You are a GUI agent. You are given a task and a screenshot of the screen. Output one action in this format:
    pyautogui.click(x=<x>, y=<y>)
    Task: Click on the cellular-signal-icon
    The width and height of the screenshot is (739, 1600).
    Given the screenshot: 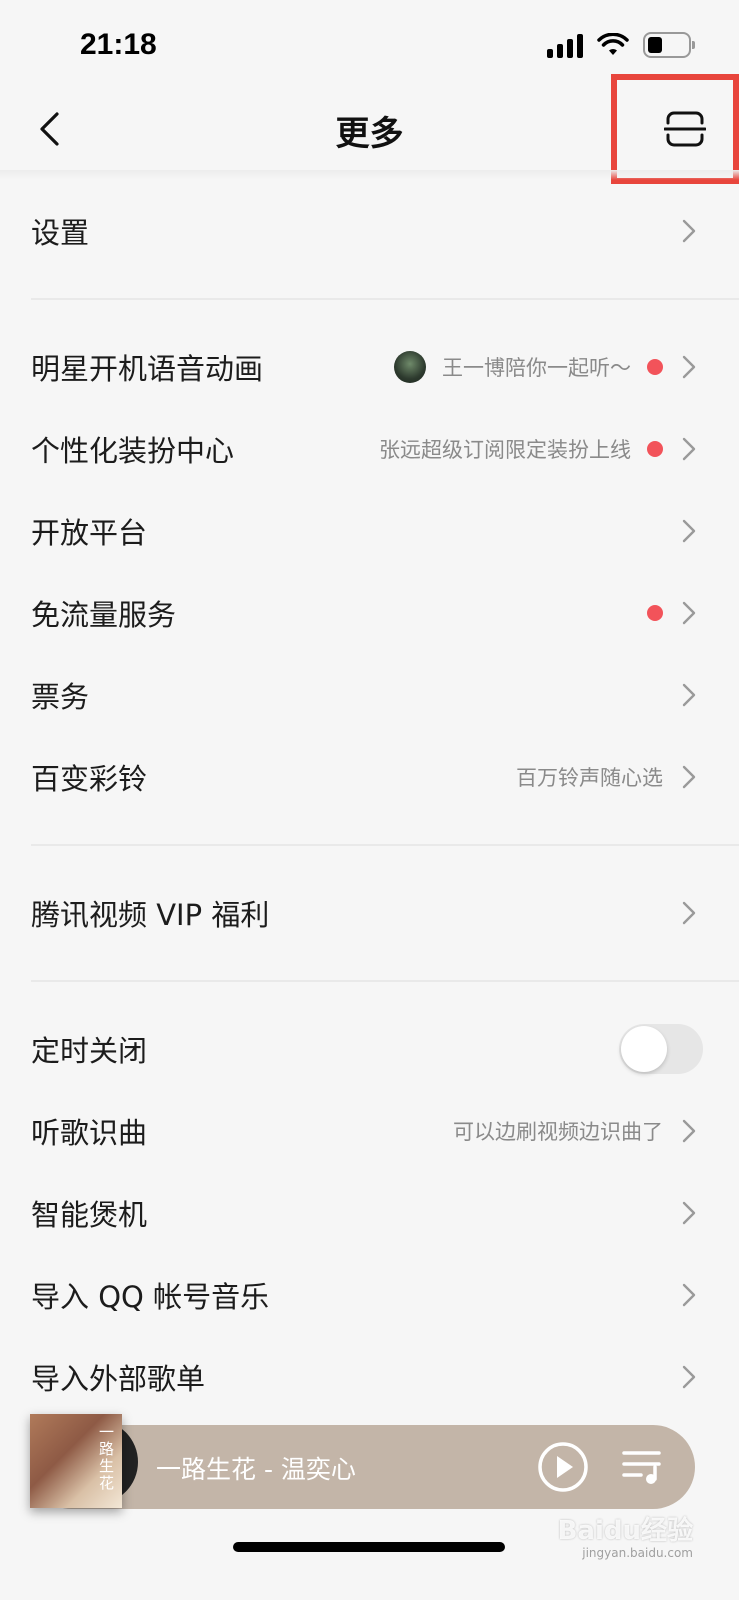 What is the action you would take?
    pyautogui.click(x=565, y=45)
    